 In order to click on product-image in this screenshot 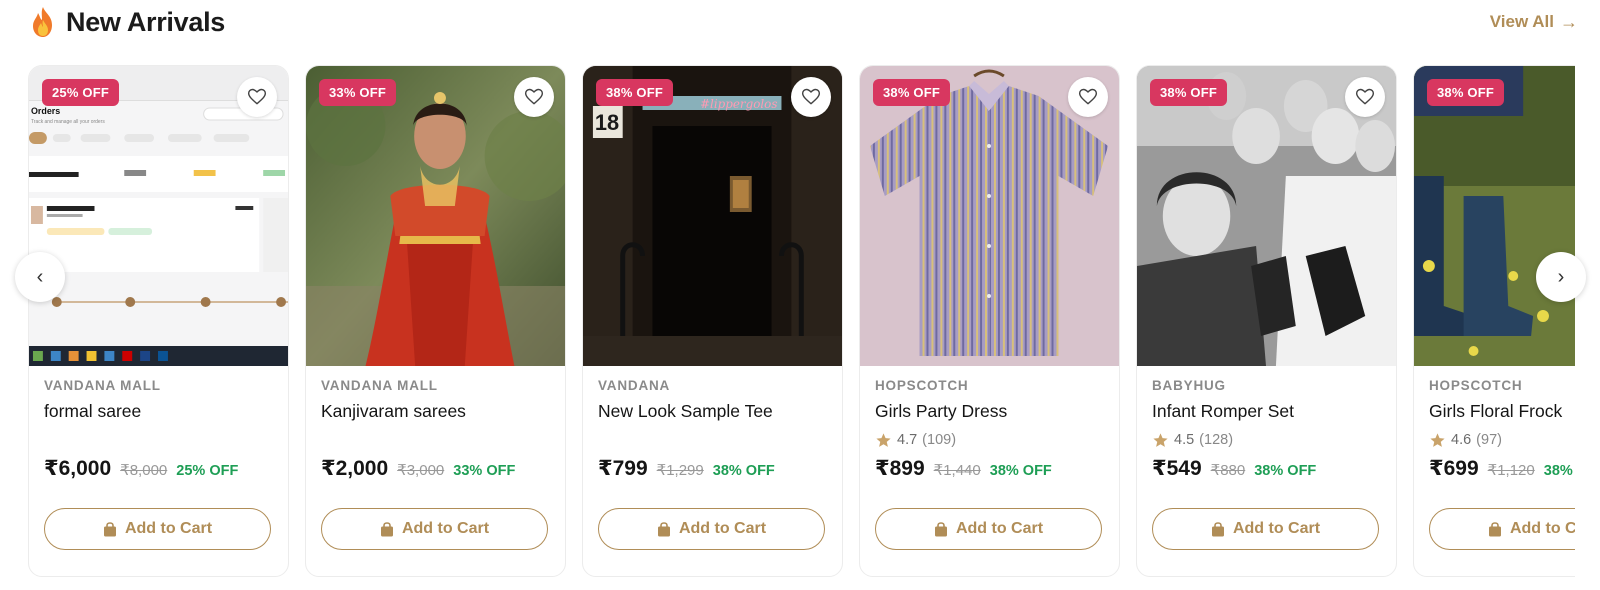, I will do `click(1494, 216)`.